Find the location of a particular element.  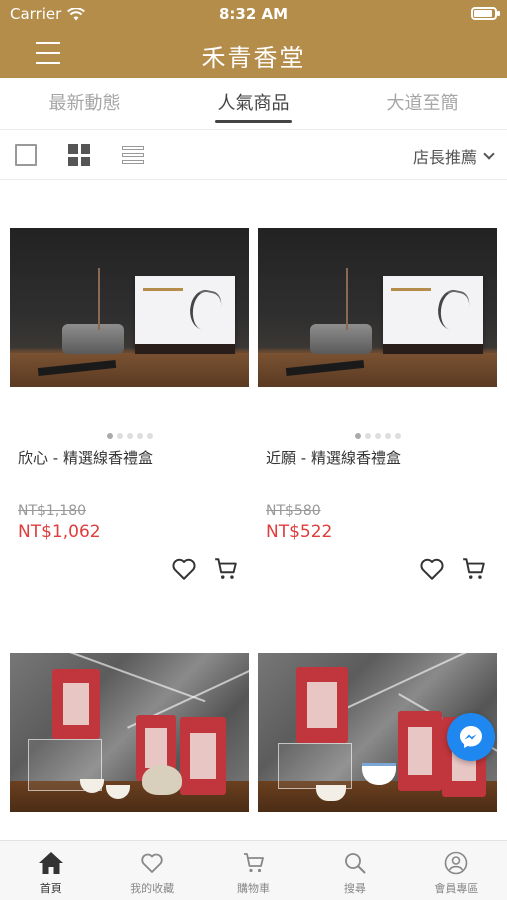

search-icon is located at coordinates (355, 863).